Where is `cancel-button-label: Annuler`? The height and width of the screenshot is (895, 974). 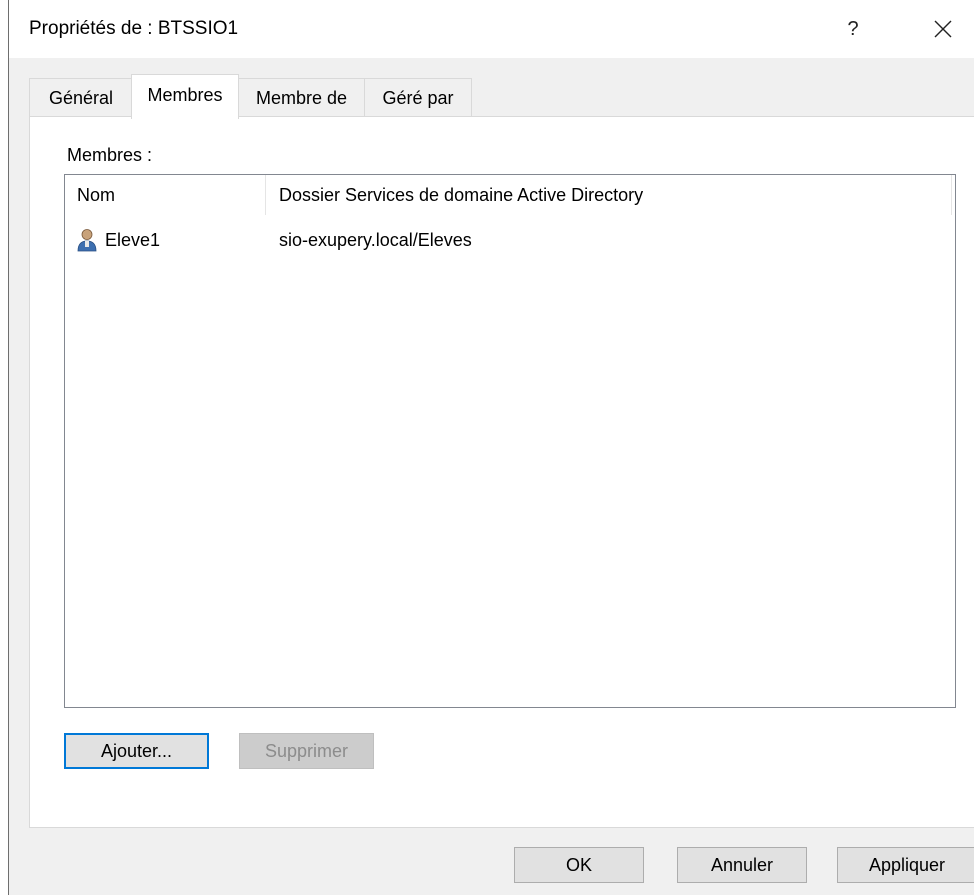
cancel-button-label: Annuler is located at coordinates (742, 864).